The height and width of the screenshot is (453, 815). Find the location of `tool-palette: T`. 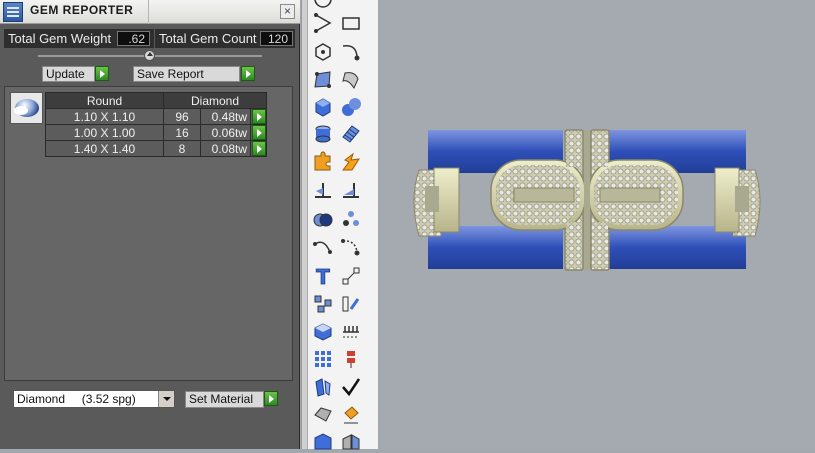

tool-palette: T is located at coordinates (339, 225).